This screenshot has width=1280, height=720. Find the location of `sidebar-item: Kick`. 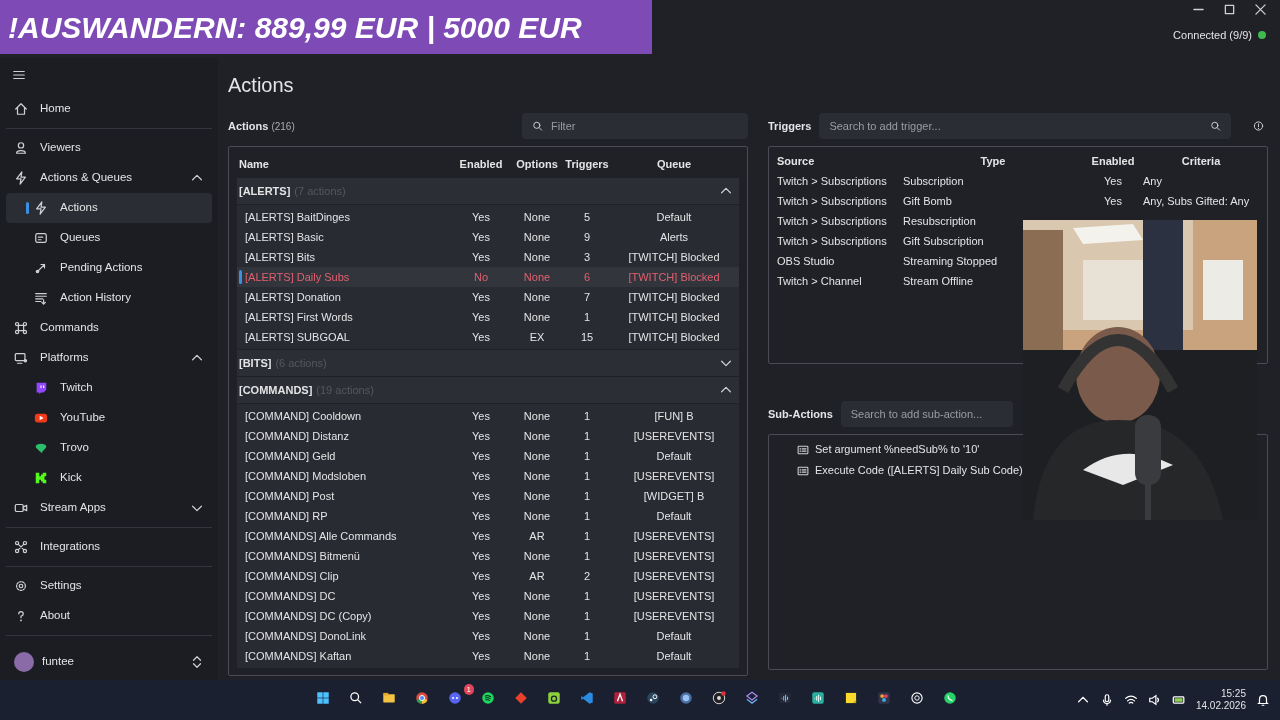

sidebar-item: Kick is located at coordinates (109, 478).